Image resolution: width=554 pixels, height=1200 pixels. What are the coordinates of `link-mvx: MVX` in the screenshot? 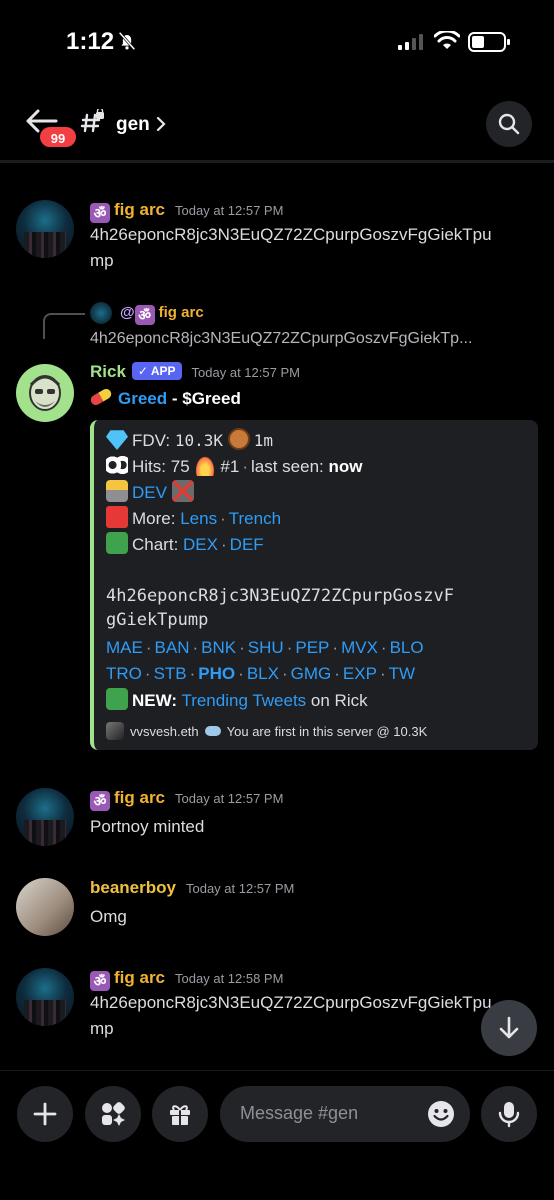 It's located at (359, 647).